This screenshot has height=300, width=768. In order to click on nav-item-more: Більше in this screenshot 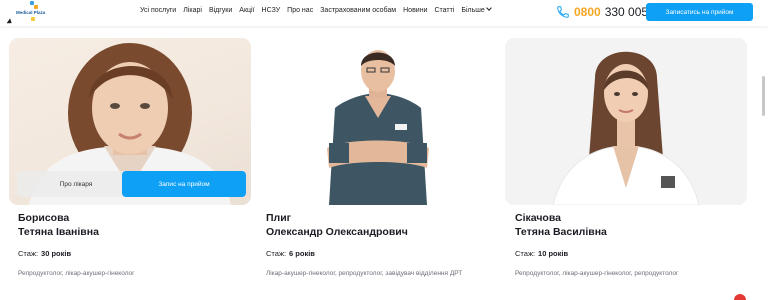, I will do `click(476, 9)`.